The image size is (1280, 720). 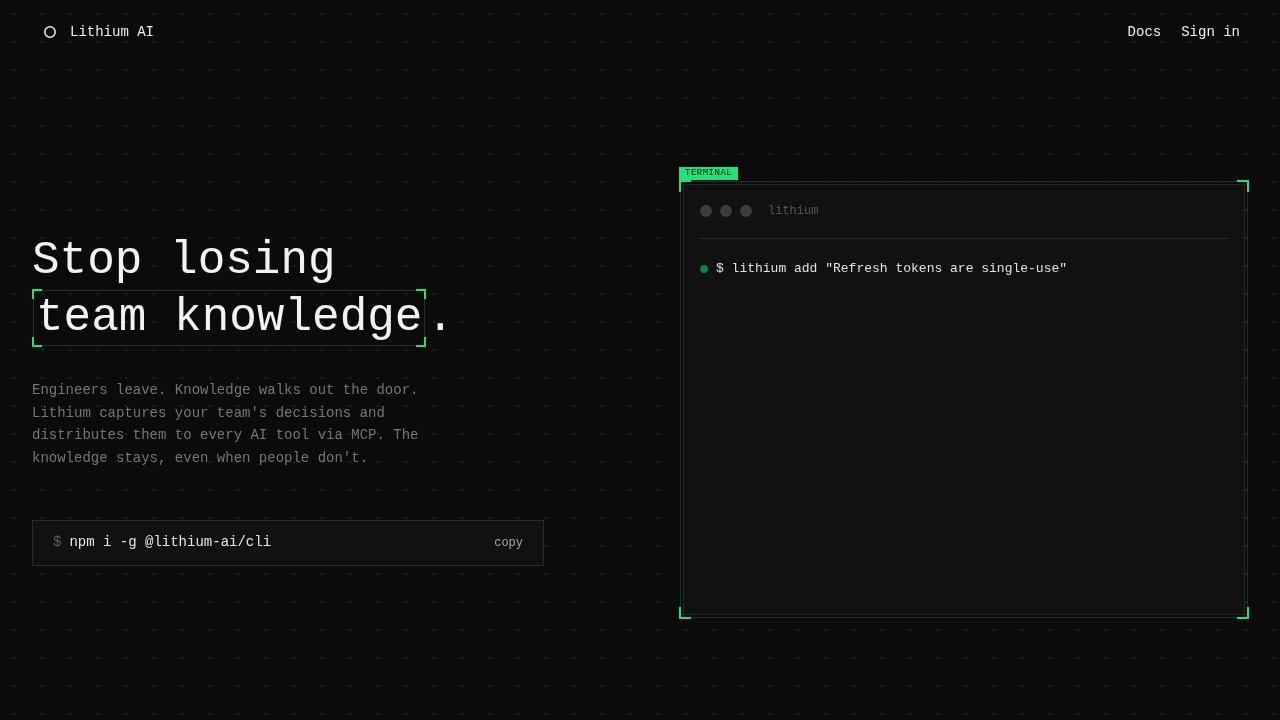 What do you see at coordinates (793, 211) in the screenshot?
I see `terminal-title: lithium` at bounding box center [793, 211].